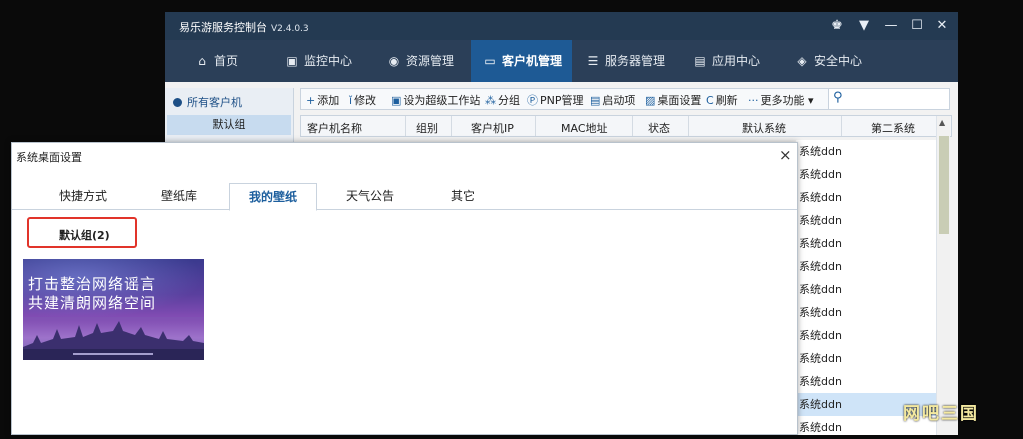  What do you see at coordinates (584, 128) in the screenshot?
I see `col-mac-address: MAC地址` at bounding box center [584, 128].